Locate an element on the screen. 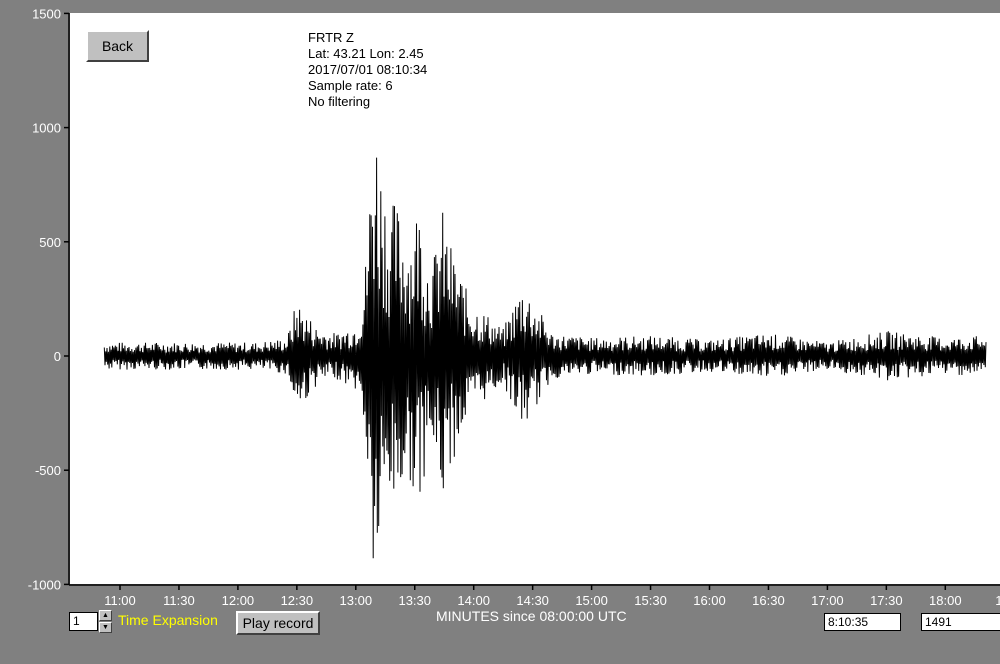  x-tick-label: 16:00 is located at coordinates (709, 600).